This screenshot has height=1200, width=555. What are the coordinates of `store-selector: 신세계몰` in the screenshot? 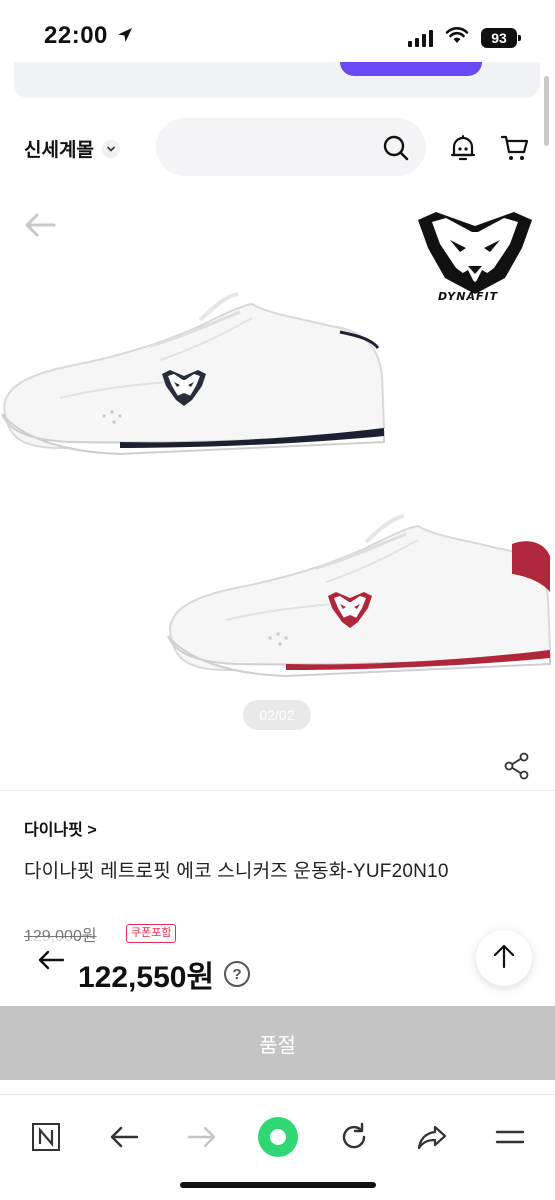 It's located at (72, 148).